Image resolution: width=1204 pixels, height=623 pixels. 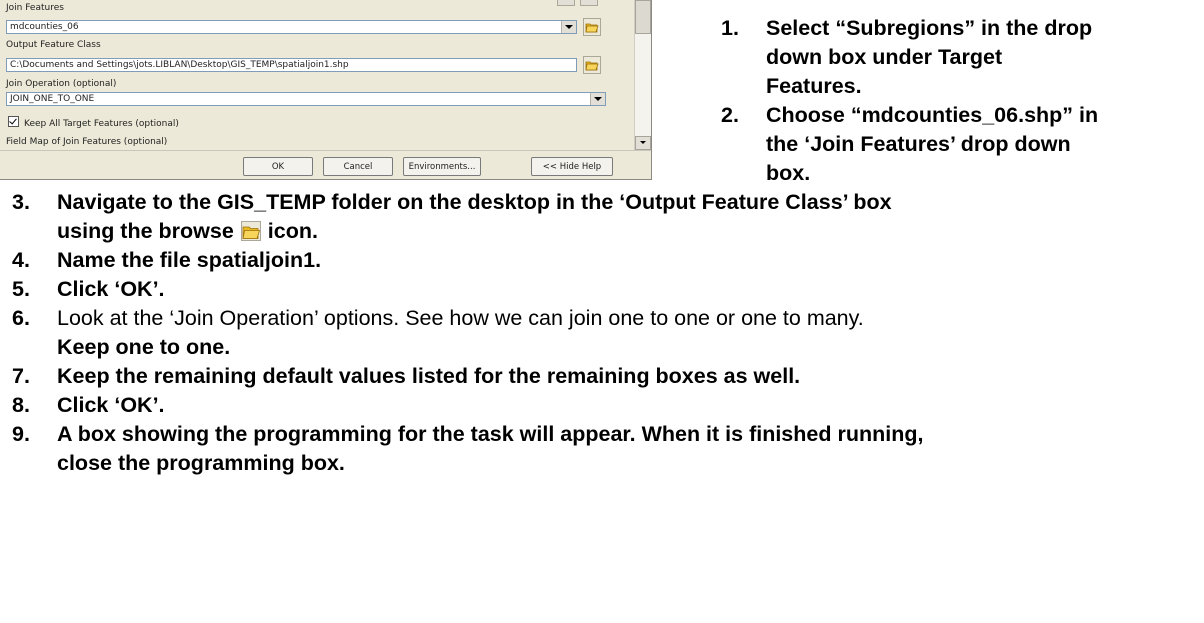 What do you see at coordinates (932, 115) in the screenshot?
I see `step-2-line-1: Choose “mdcounties_06.shp” in` at bounding box center [932, 115].